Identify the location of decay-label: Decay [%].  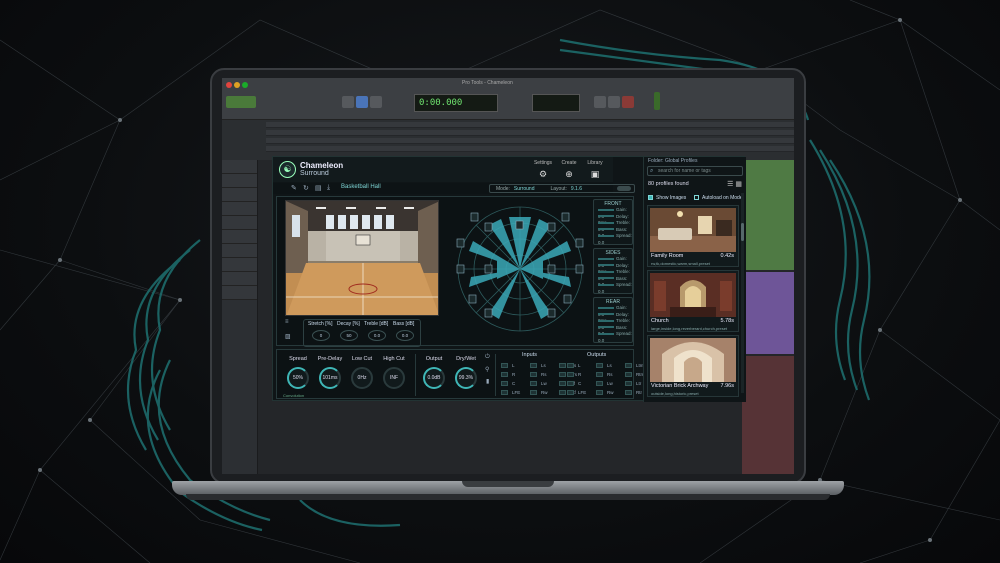
(348, 324).